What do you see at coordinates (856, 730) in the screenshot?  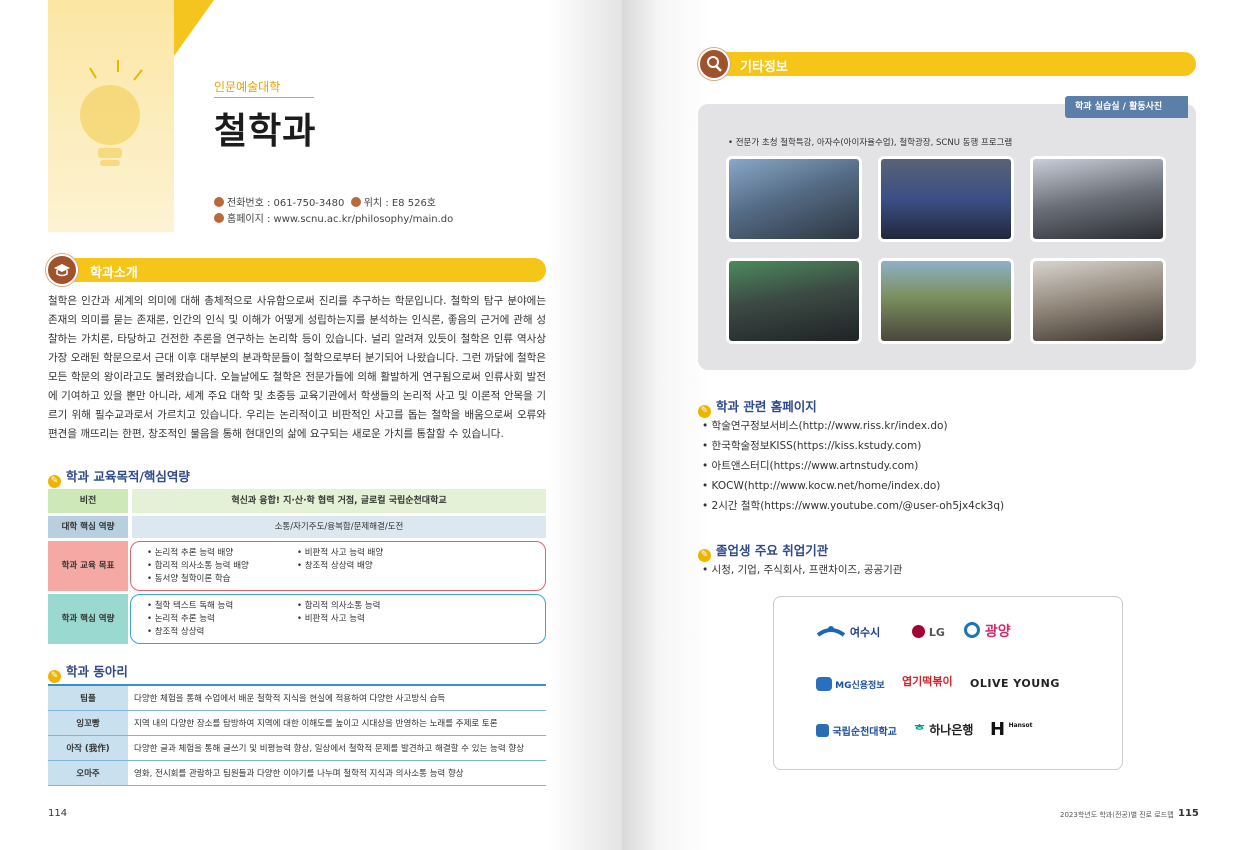 I see `scnu-logo: 국립순천대학교` at bounding box center [856, 730].